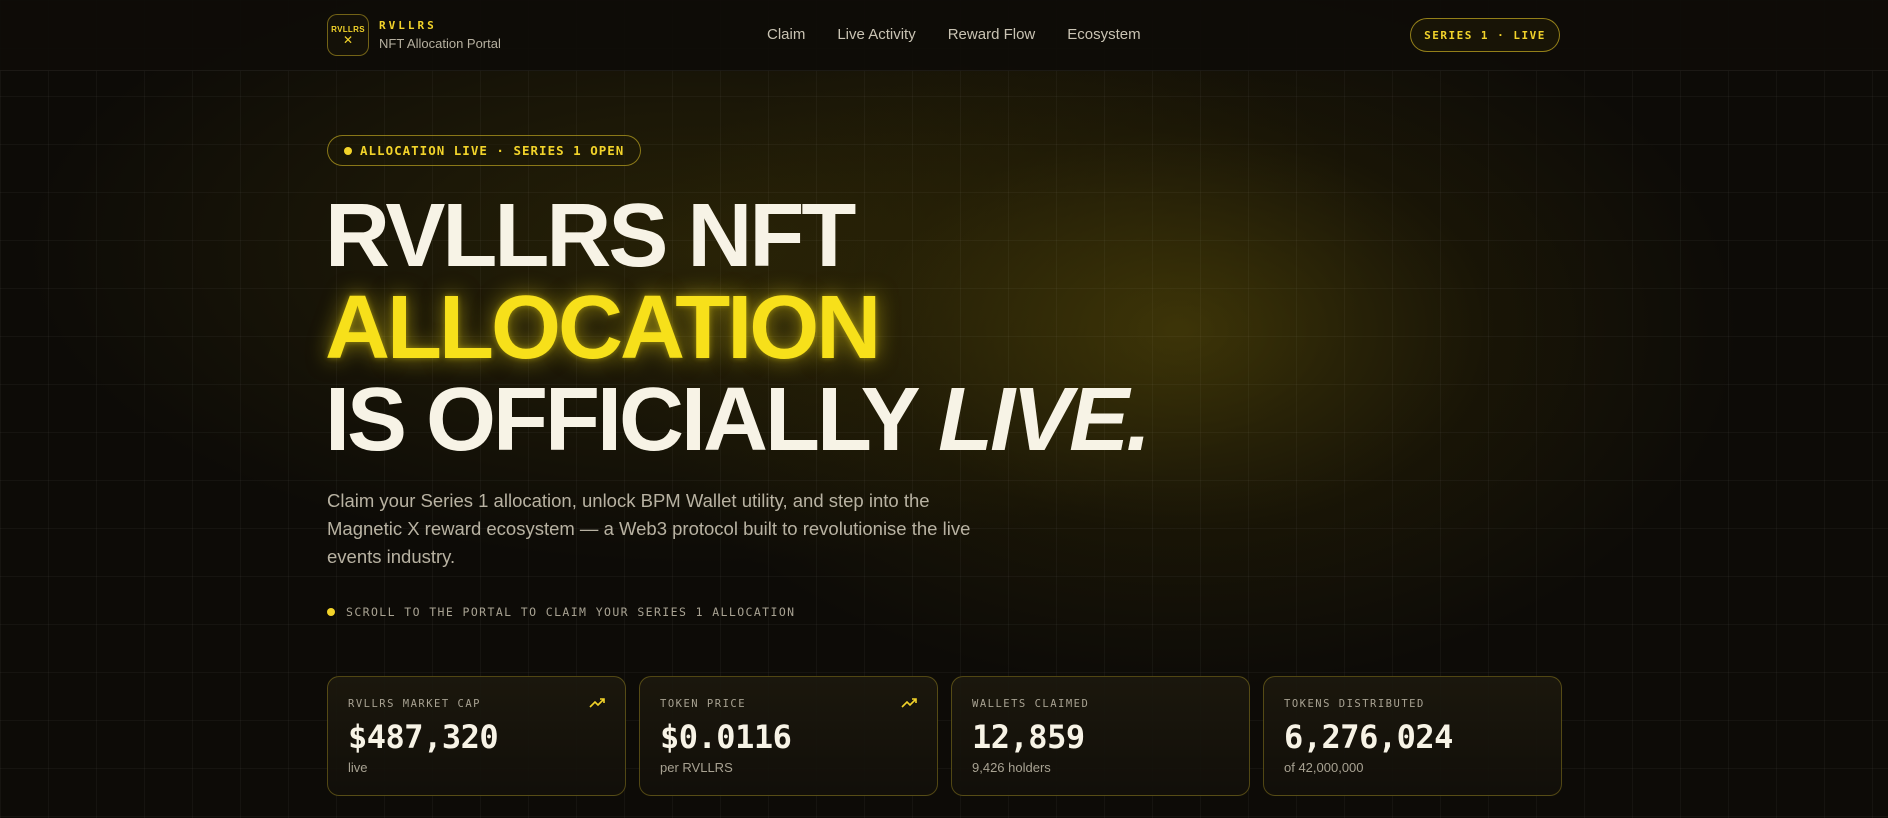  I want to click on brand-name: RVLLRS, so click(408, 25).